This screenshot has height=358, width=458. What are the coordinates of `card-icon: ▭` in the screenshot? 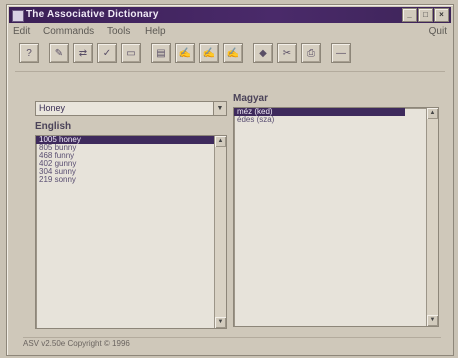 It's located at (131, 53).